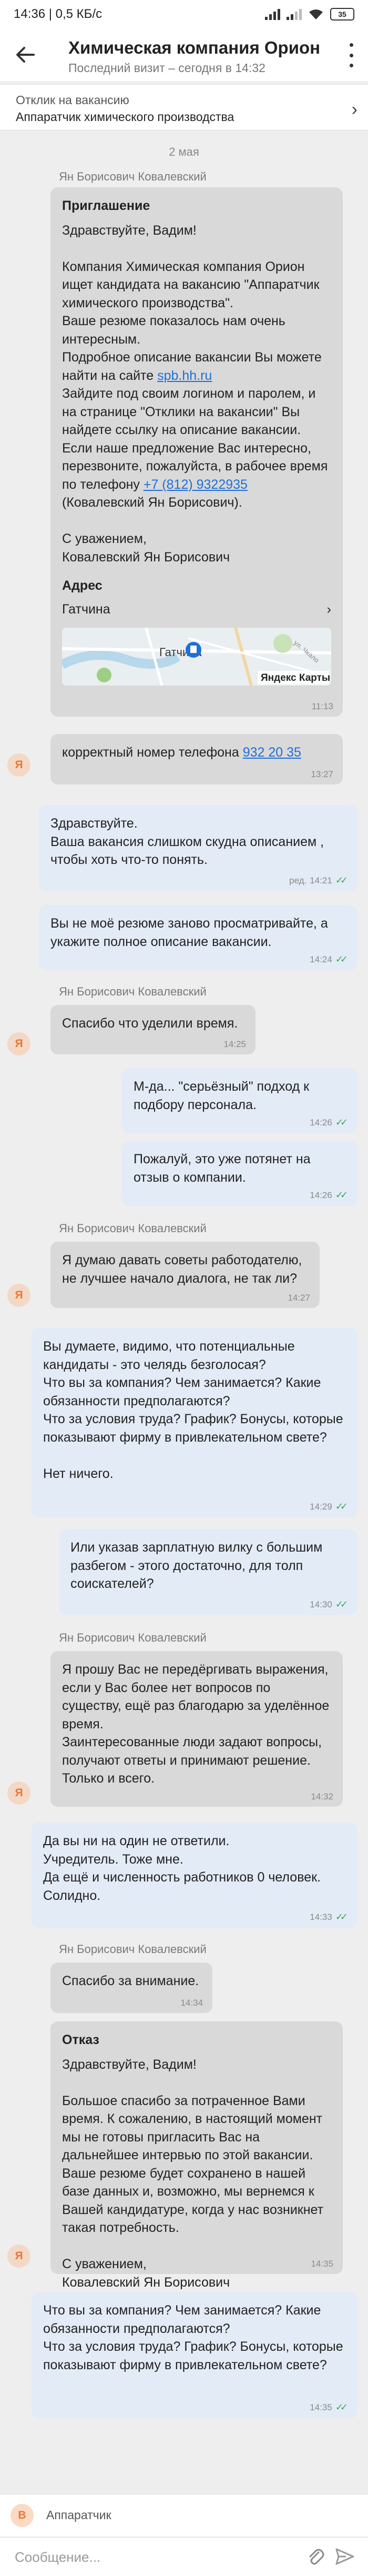  Describe the element at coordinates (321, 959) in the screenshot. I see `message-time: 14:24` at that location.